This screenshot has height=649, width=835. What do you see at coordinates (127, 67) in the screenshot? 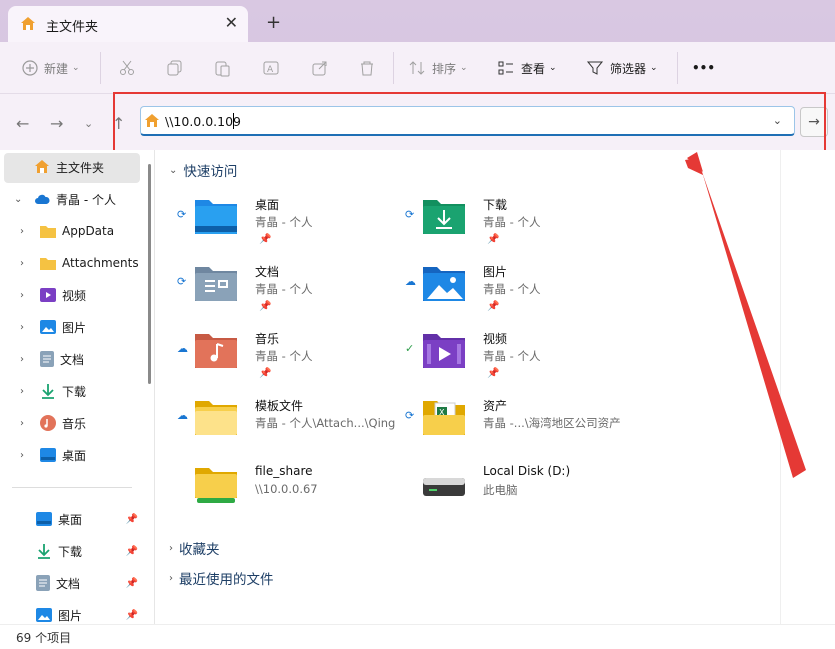
I see `scissors-icon` at bounding box center [127, 67].